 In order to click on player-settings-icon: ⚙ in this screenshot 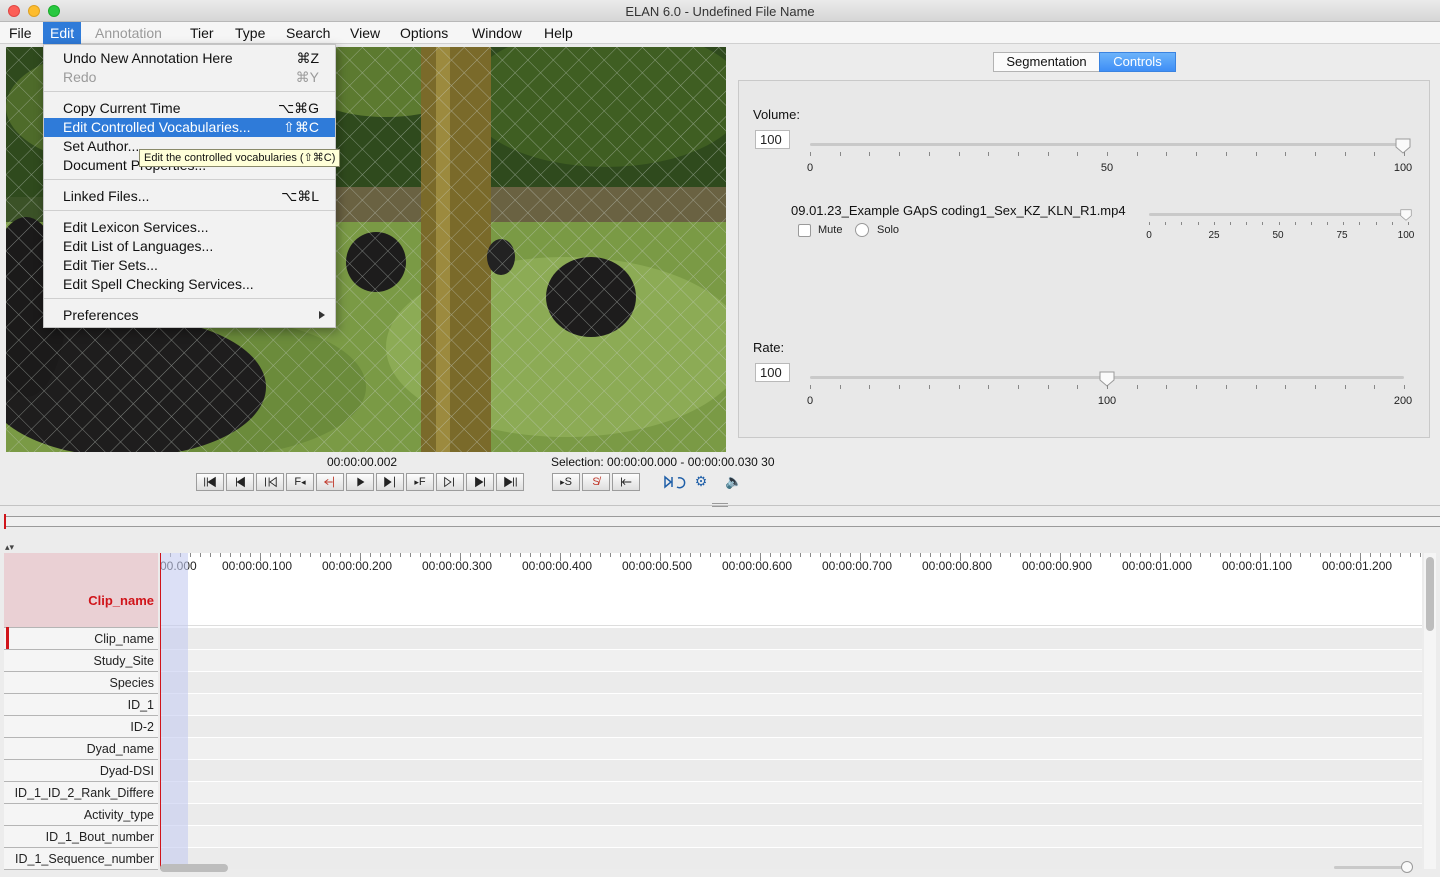, I will do `click(701, 482)`.